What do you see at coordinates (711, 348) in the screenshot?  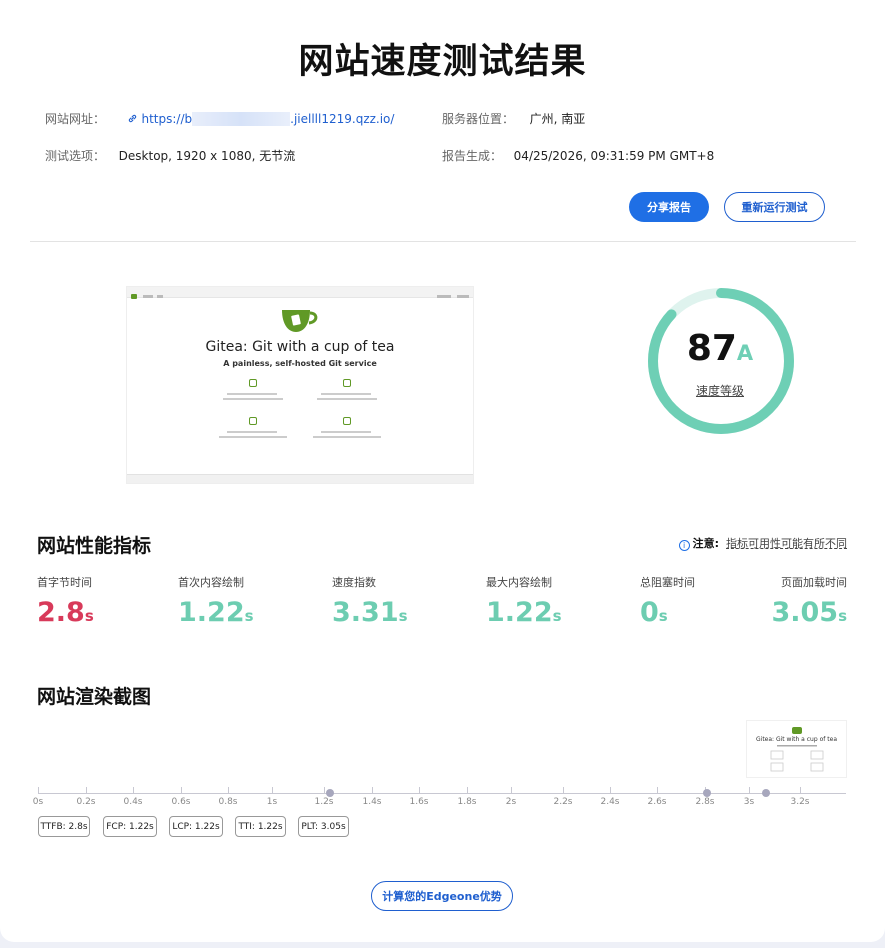 I see `score-value: 87` at bounding box center [711, 348].